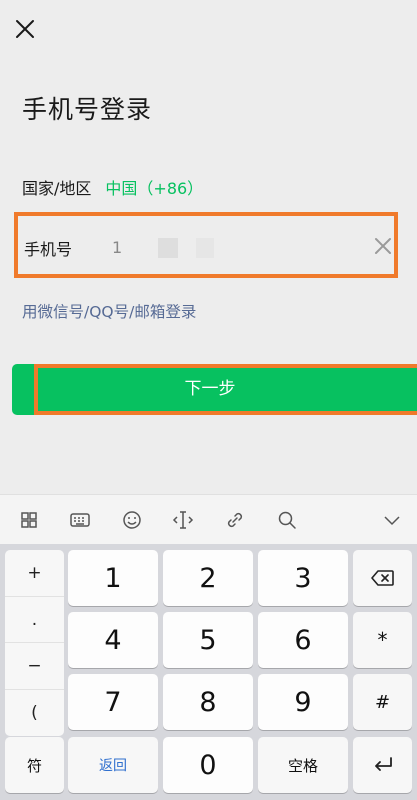 This screenshot has width=417, height=800. Describe the element at coordinates (235, 520) in the screenshot. I see `link-icon` at that location.